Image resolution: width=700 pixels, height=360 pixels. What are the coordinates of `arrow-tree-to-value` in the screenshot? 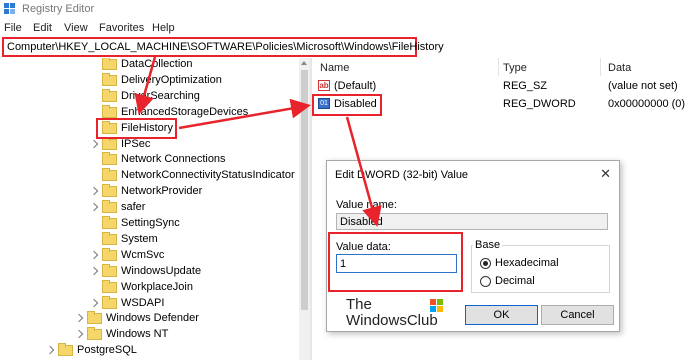 It's located at (244, 114).